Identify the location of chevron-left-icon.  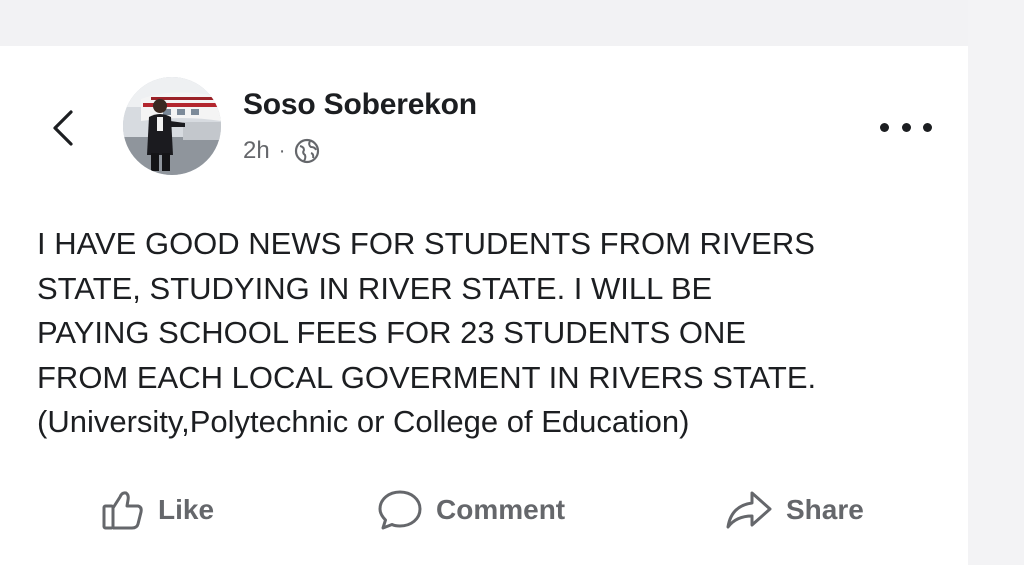
(63, 128).